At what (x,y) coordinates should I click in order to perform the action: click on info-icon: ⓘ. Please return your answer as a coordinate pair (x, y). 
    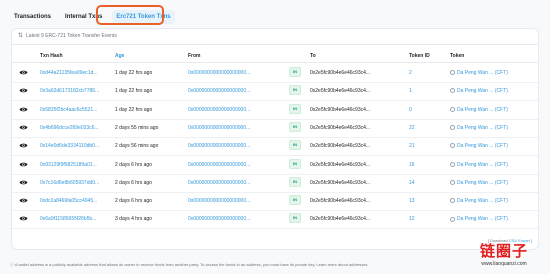
    Looking at the image, I should click on (12, 264).